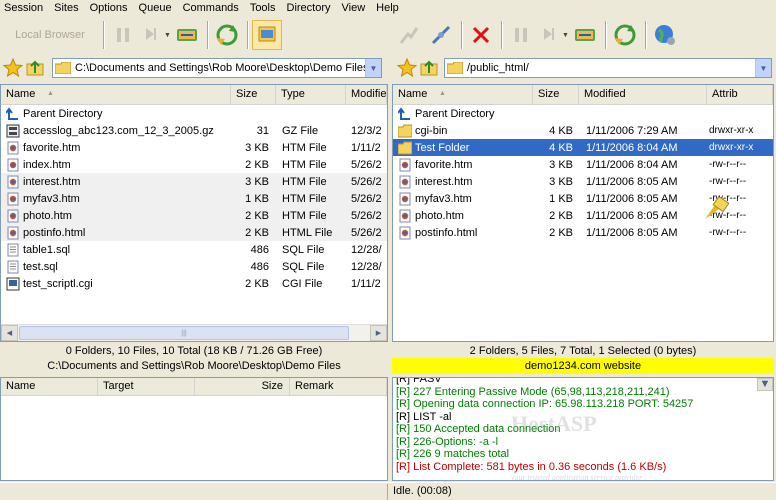 This screenshot has height=500, width=776. I want to click on file-attributes: drwxr-xr-x, so click(731, 147).